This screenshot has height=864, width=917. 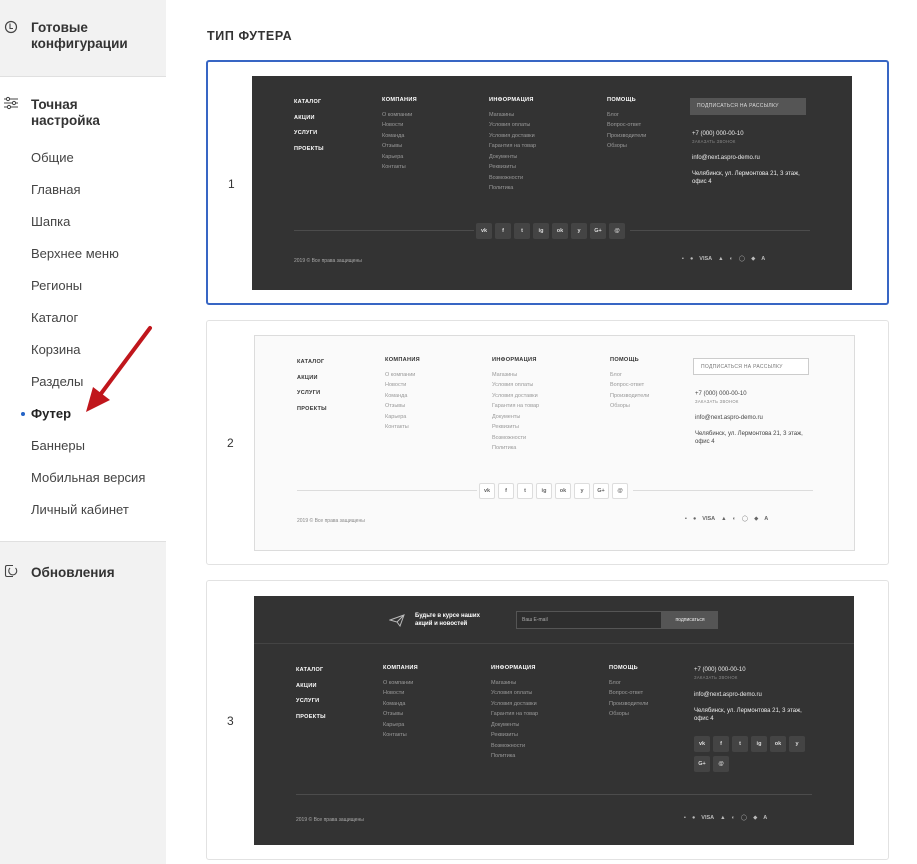 I want to click on preview-social-icons: vk f t ig ok y G+ @, so click(x=550, y=231).